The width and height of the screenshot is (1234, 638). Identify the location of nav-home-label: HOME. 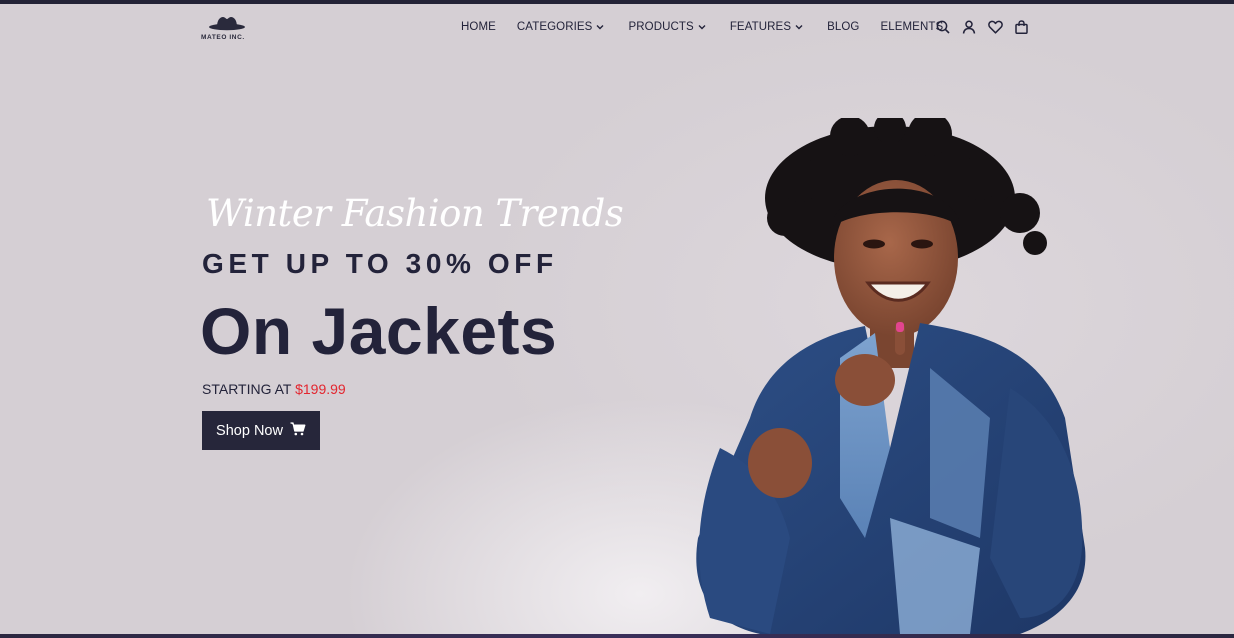
(478, 27).